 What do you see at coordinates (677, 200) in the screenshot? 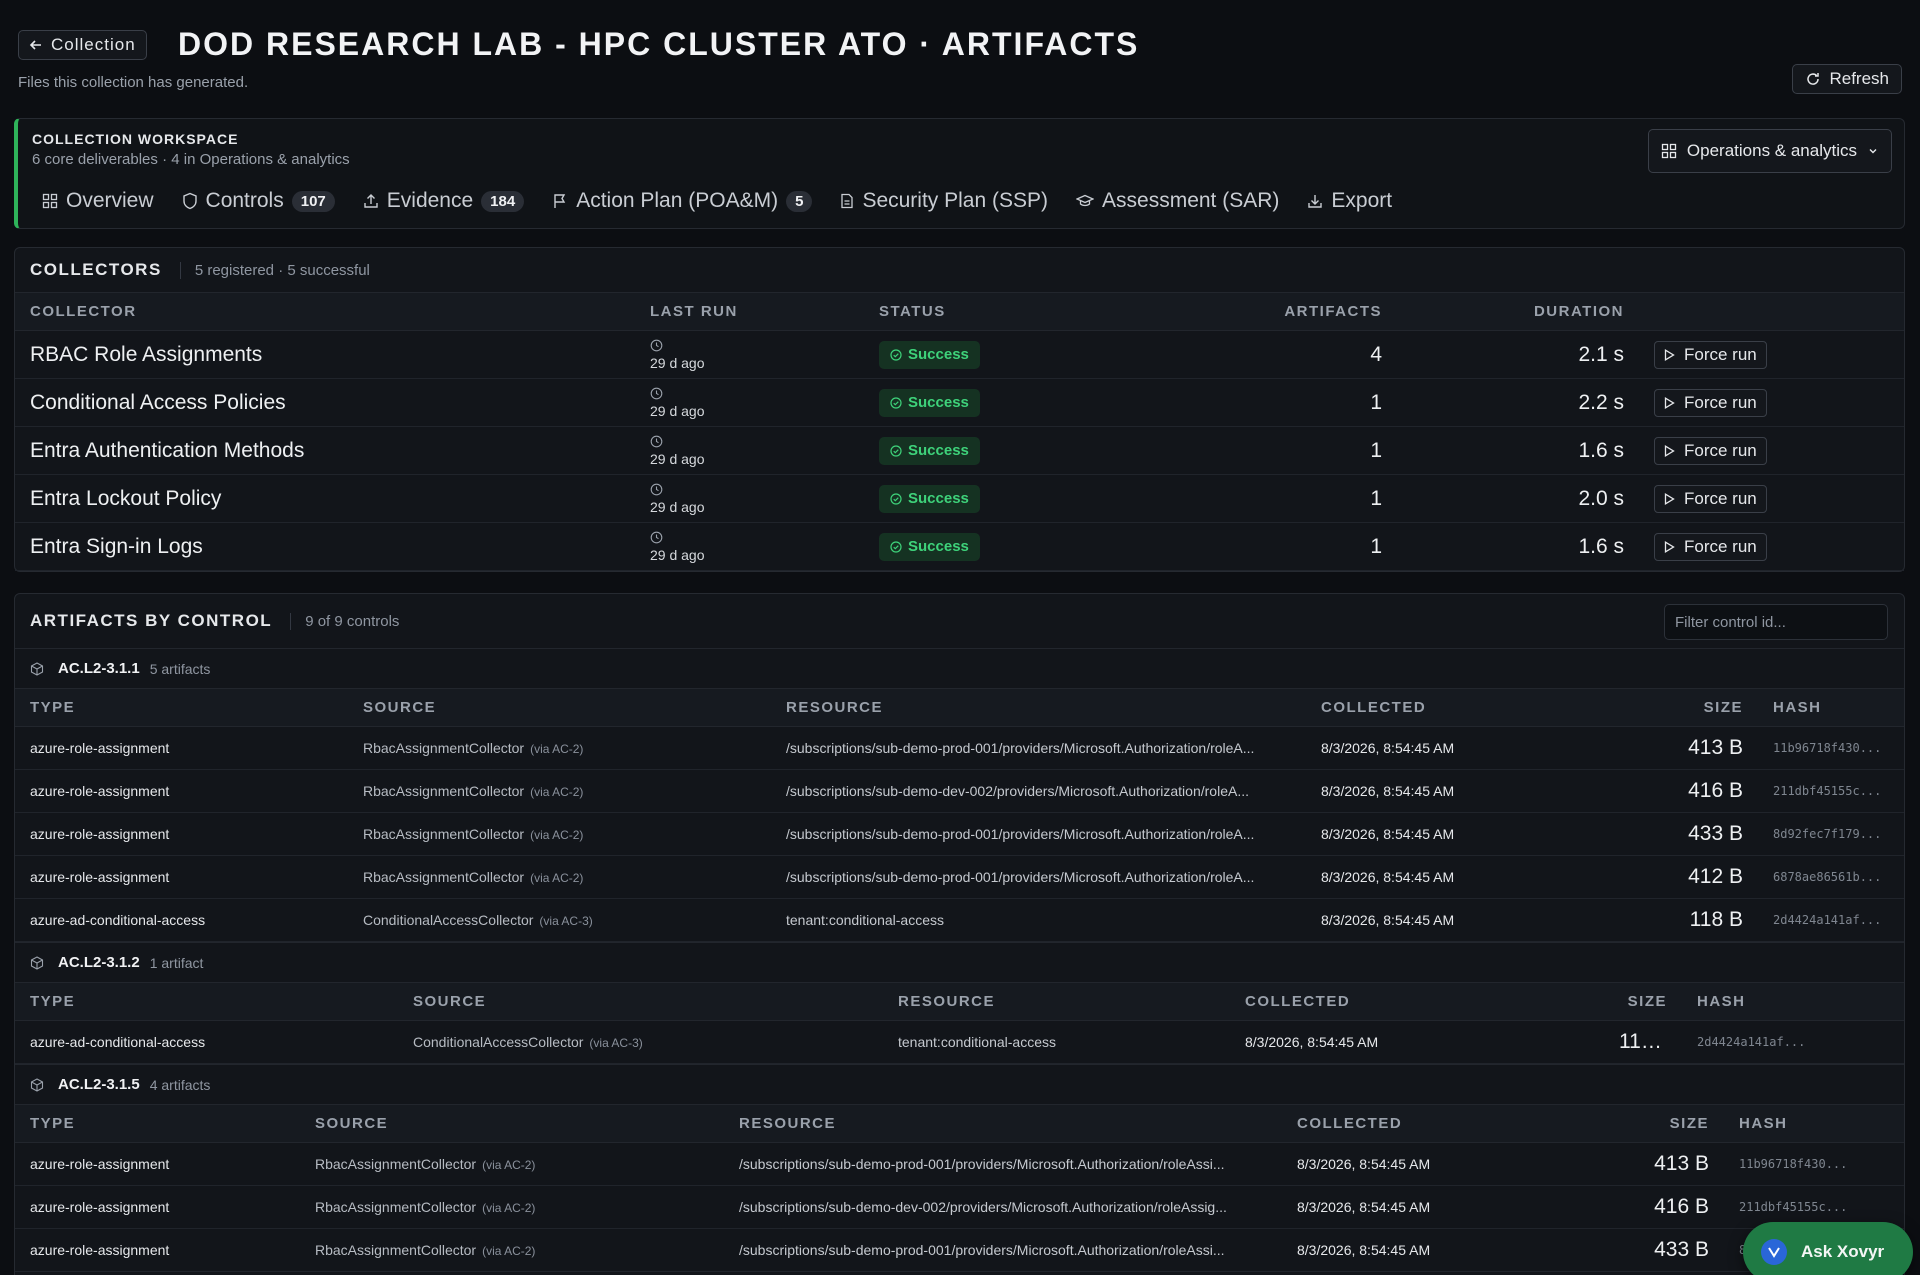
I see `tab-label: Action Plan (POA&M)` at bounding box center [677, 200].